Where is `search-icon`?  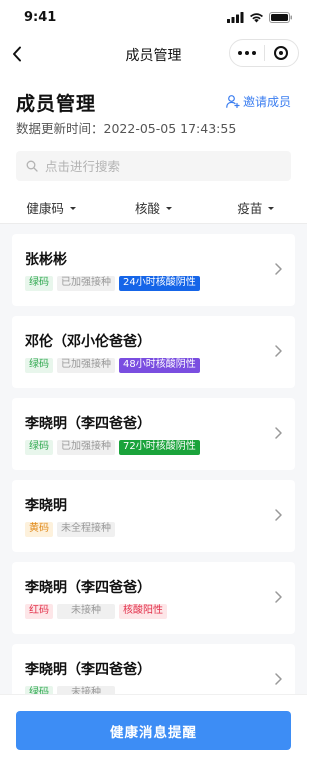 search-icon is located at coordinates (32, 166).